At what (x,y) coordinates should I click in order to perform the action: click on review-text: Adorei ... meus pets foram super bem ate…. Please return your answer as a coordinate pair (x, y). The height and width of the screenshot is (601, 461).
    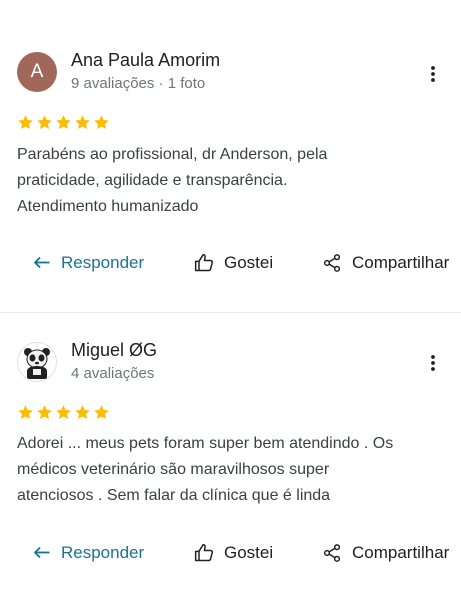
    Looking at the image, I should click on (205, 469).